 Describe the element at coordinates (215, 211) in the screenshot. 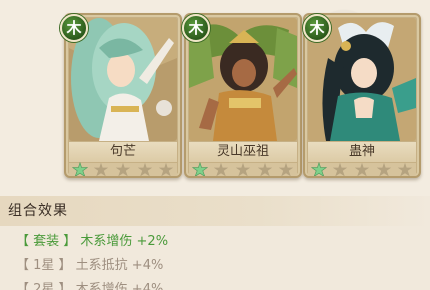

I see `combo-effect-title: 组合效果` at that location.